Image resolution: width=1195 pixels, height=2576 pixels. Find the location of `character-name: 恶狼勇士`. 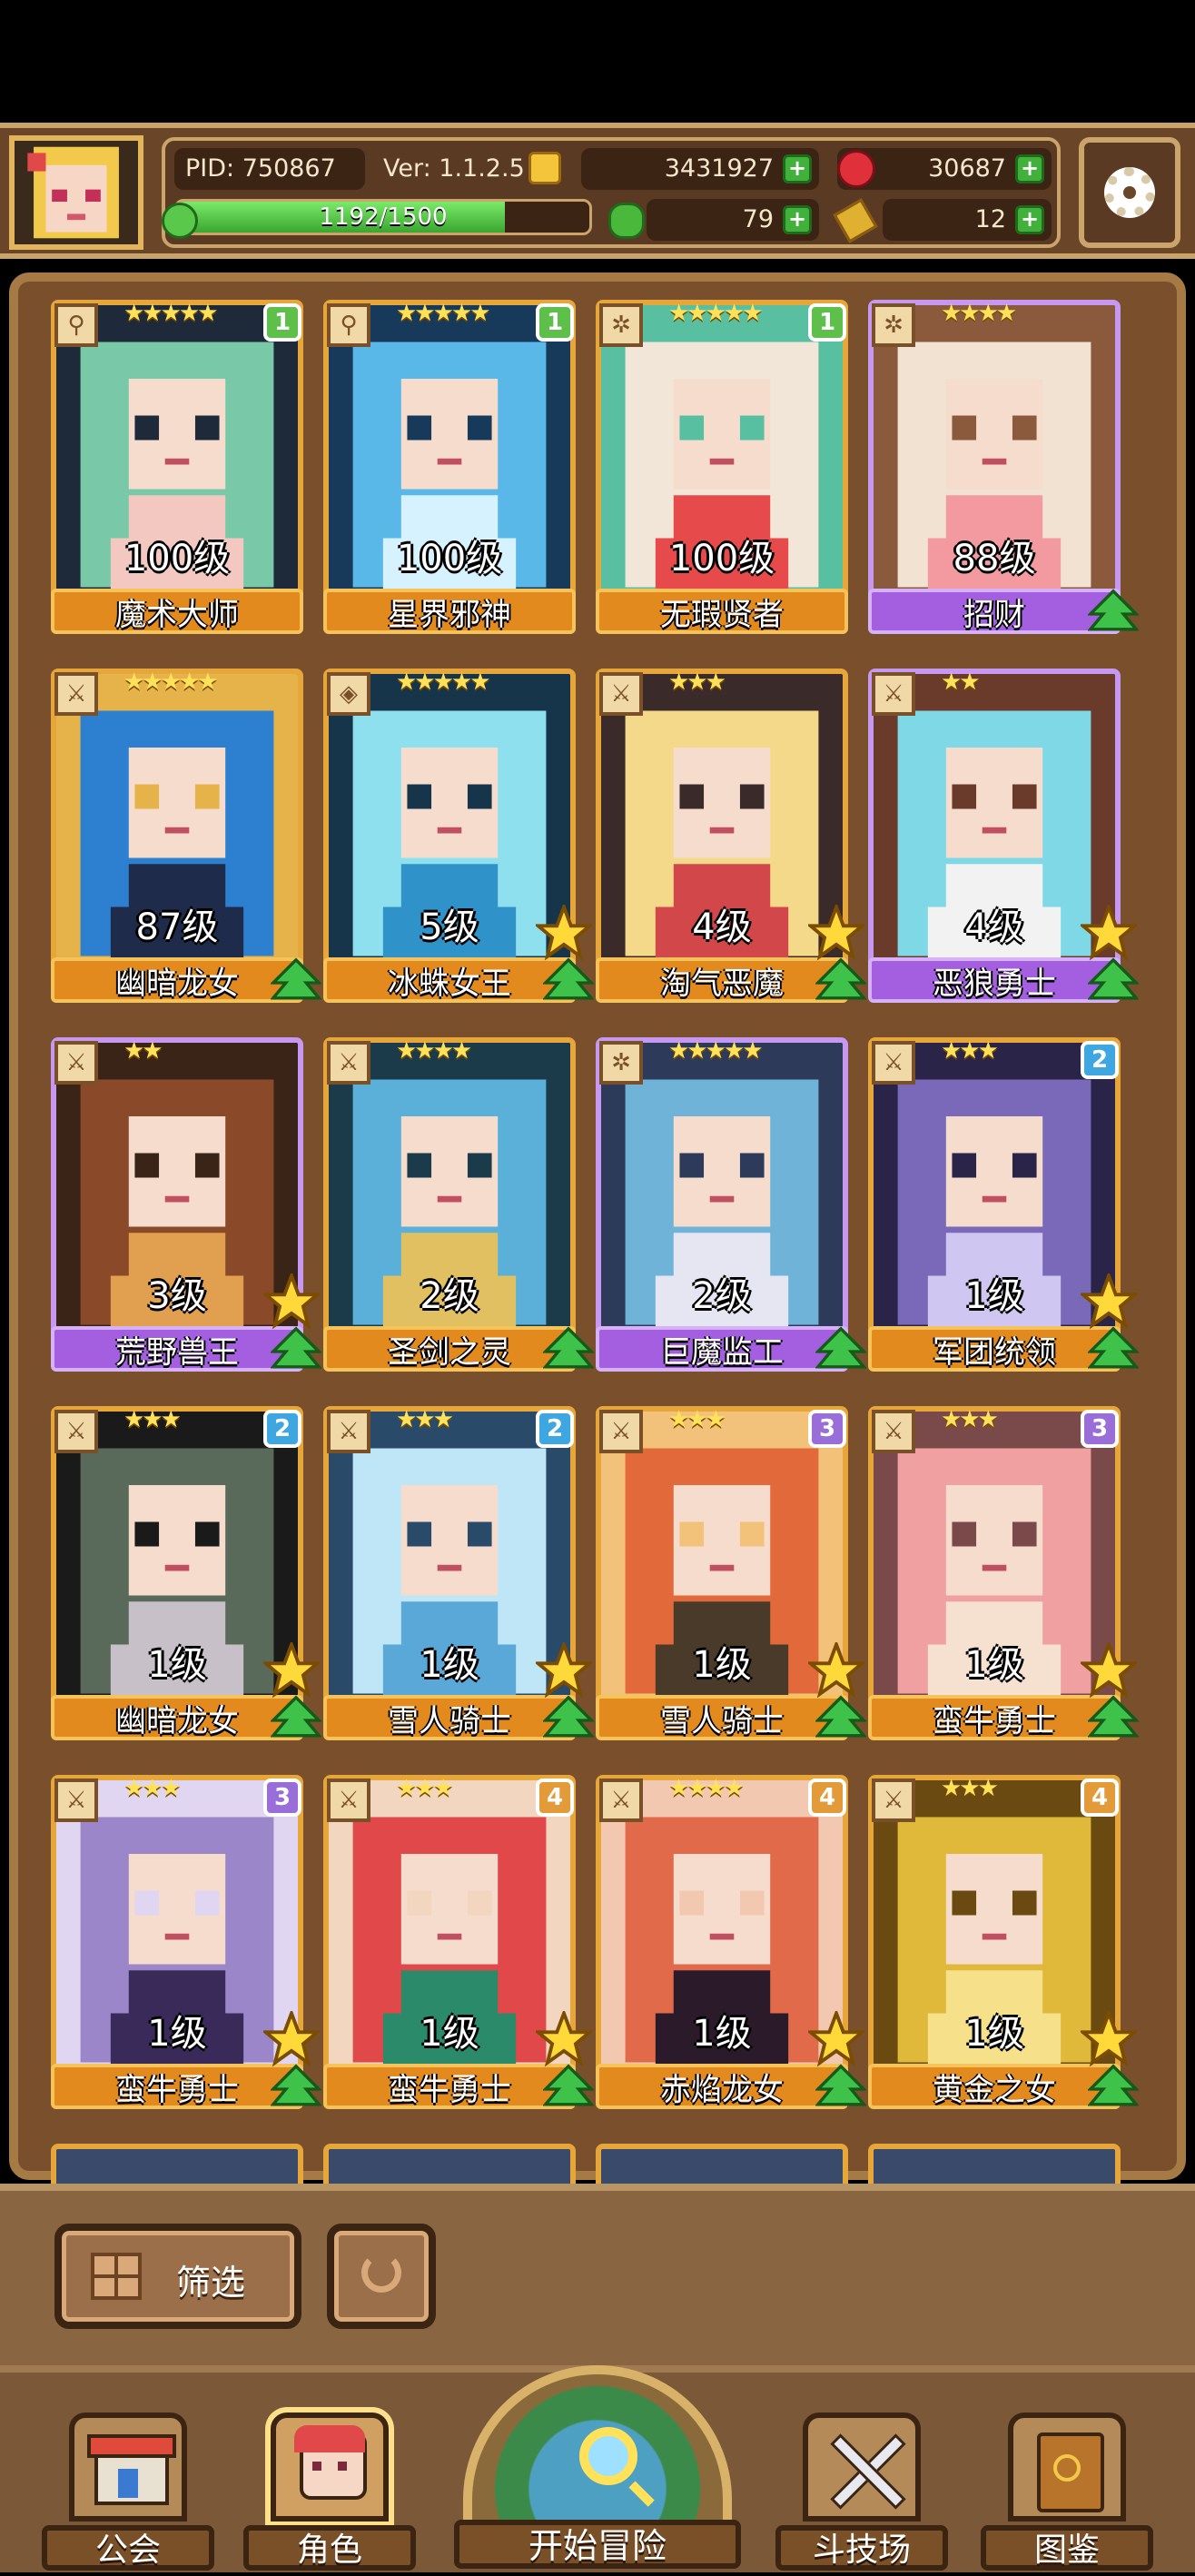

character-name: 恶狼勇士 is located at coordinates (994, 980).